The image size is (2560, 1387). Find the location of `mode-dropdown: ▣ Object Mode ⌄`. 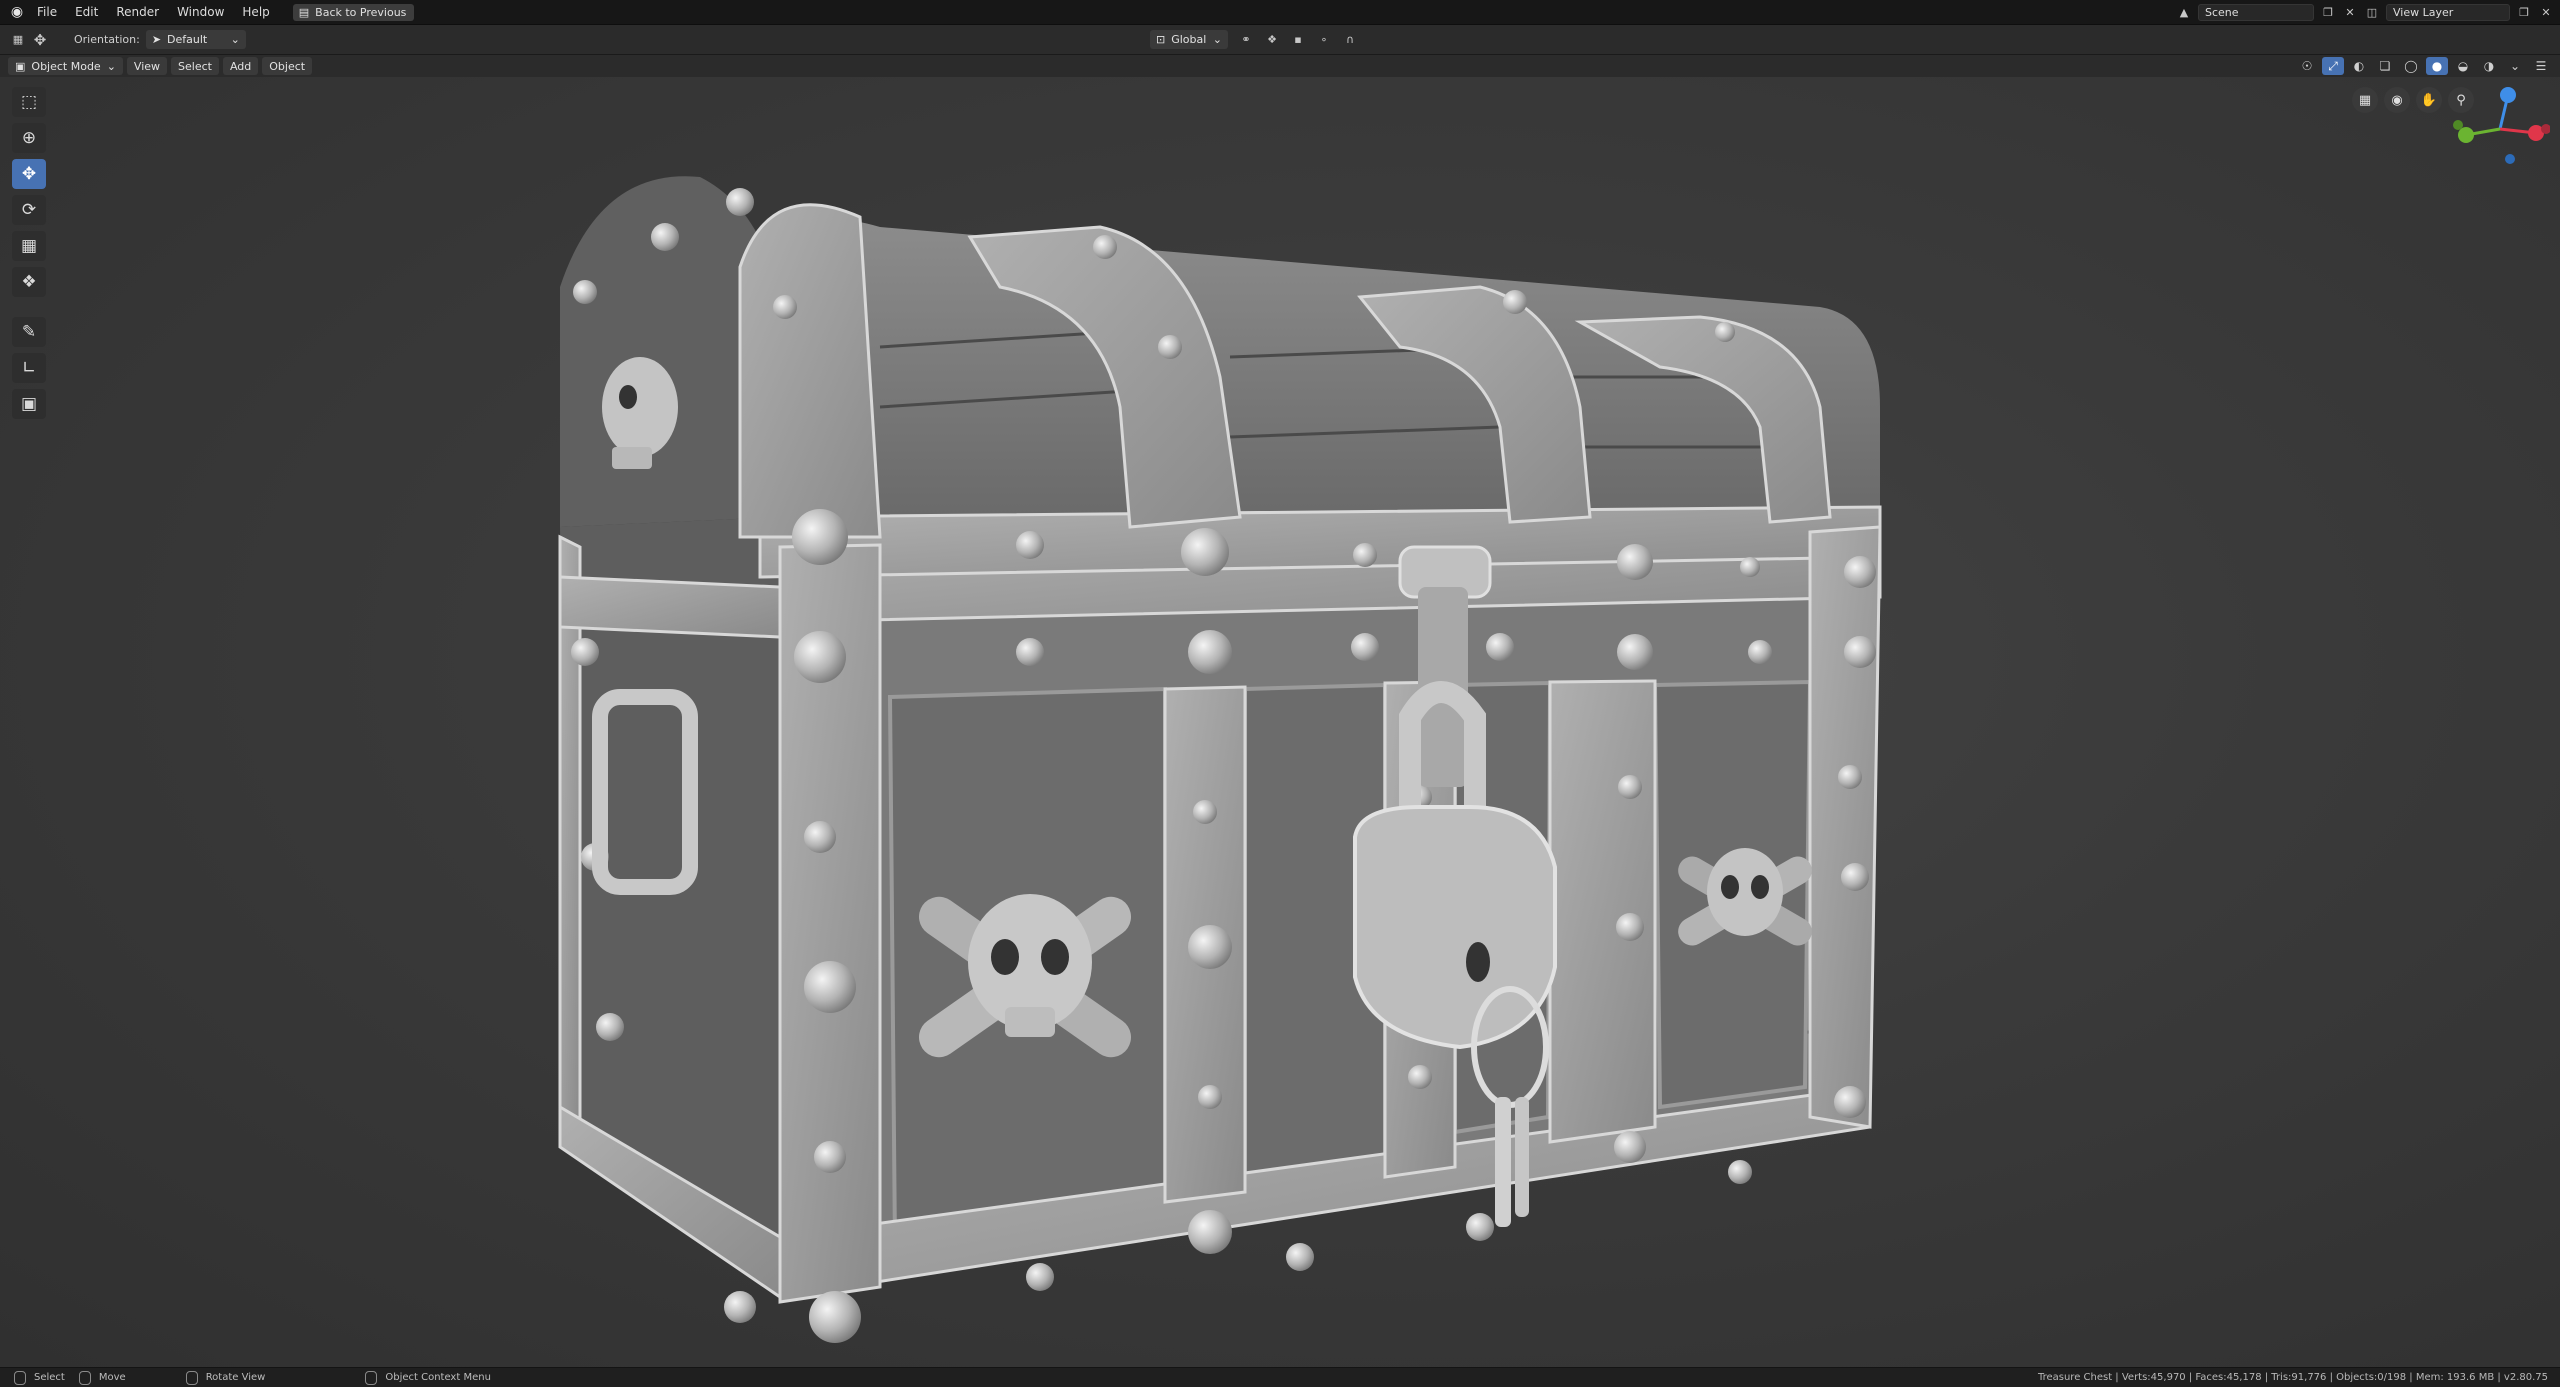

mode-dropdown: ▣ Object Mode ⌄ is located at coordinates (65, 66).